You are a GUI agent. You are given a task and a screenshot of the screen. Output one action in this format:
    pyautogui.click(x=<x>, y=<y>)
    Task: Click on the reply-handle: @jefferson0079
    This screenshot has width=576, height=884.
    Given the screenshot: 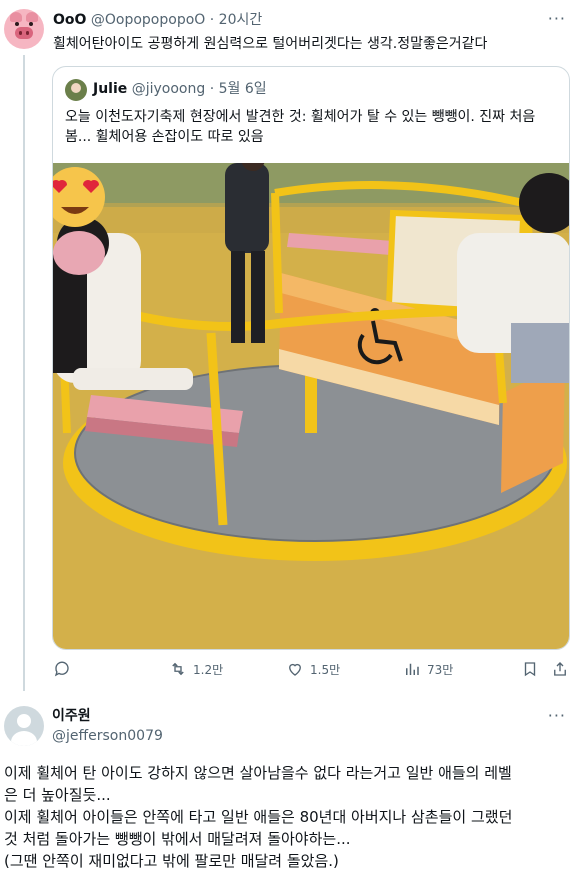 What is the action you would take?
    pyautogui.click(x=107, y=736)
    